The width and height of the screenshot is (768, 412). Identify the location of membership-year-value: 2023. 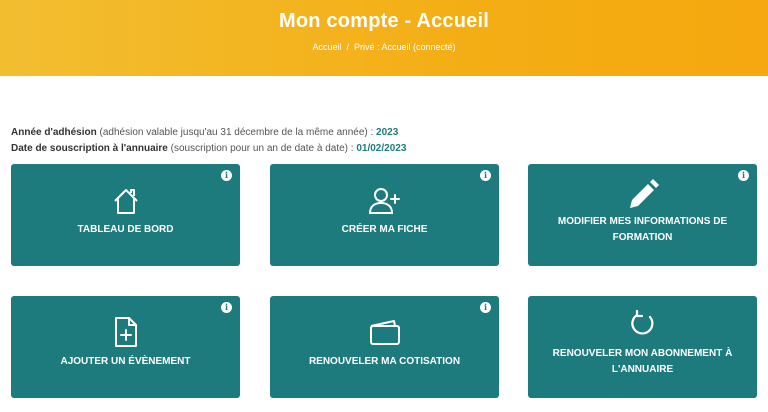
(387, 132).